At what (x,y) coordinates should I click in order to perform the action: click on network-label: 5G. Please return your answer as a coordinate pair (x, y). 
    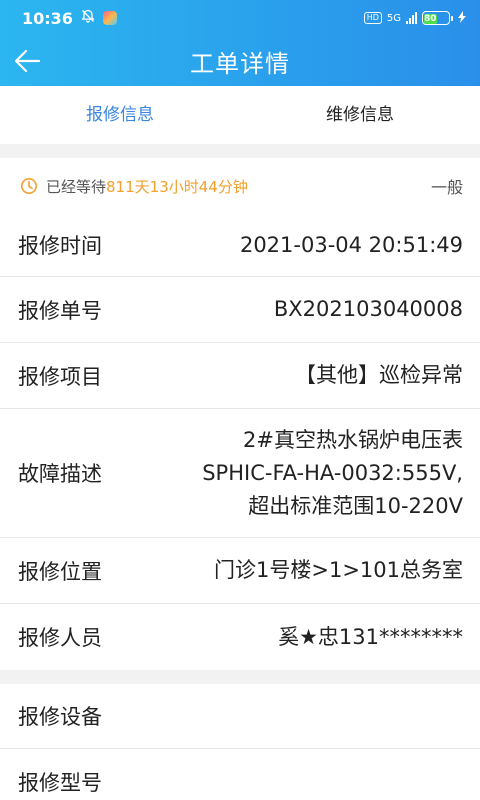
    Looking at the image, I should click on (393, 18).